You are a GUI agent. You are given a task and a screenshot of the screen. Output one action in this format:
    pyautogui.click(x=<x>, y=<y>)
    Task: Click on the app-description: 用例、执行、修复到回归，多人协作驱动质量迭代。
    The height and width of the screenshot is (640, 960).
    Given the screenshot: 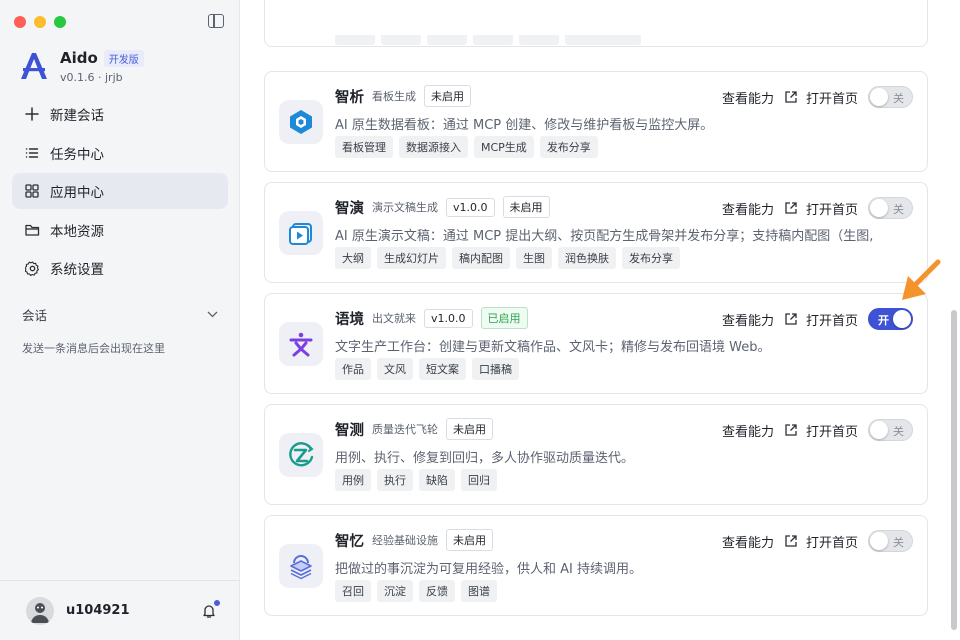 What is the action you would take?
    pyautogui.click(x=485, y=458)
    